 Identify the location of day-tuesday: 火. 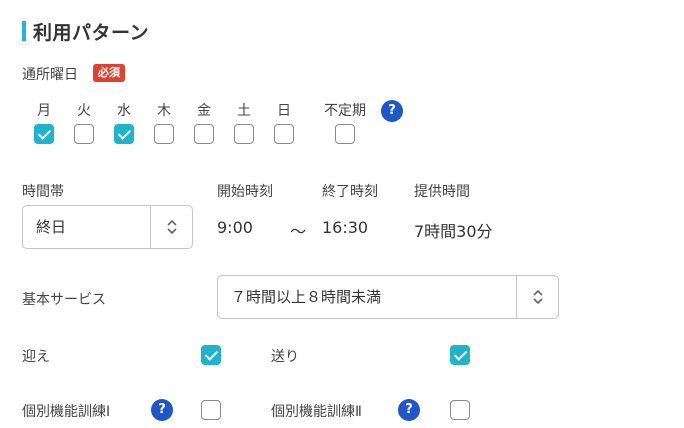
(84, 123).